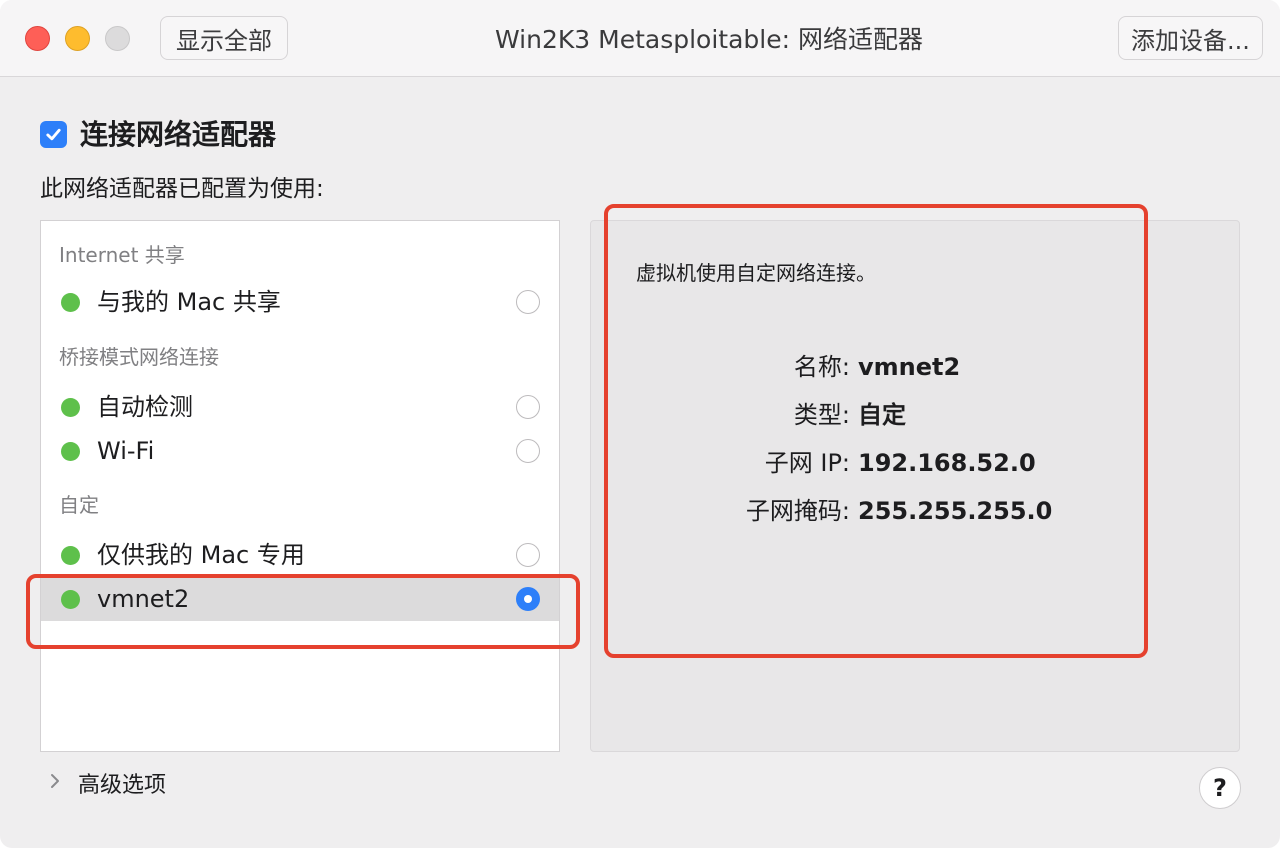  What do you see at coordinates (201, 555) in the screenshot?
I see `list-item-label: 仅供我的 Mac 专用` at bounding box center [201, 555].